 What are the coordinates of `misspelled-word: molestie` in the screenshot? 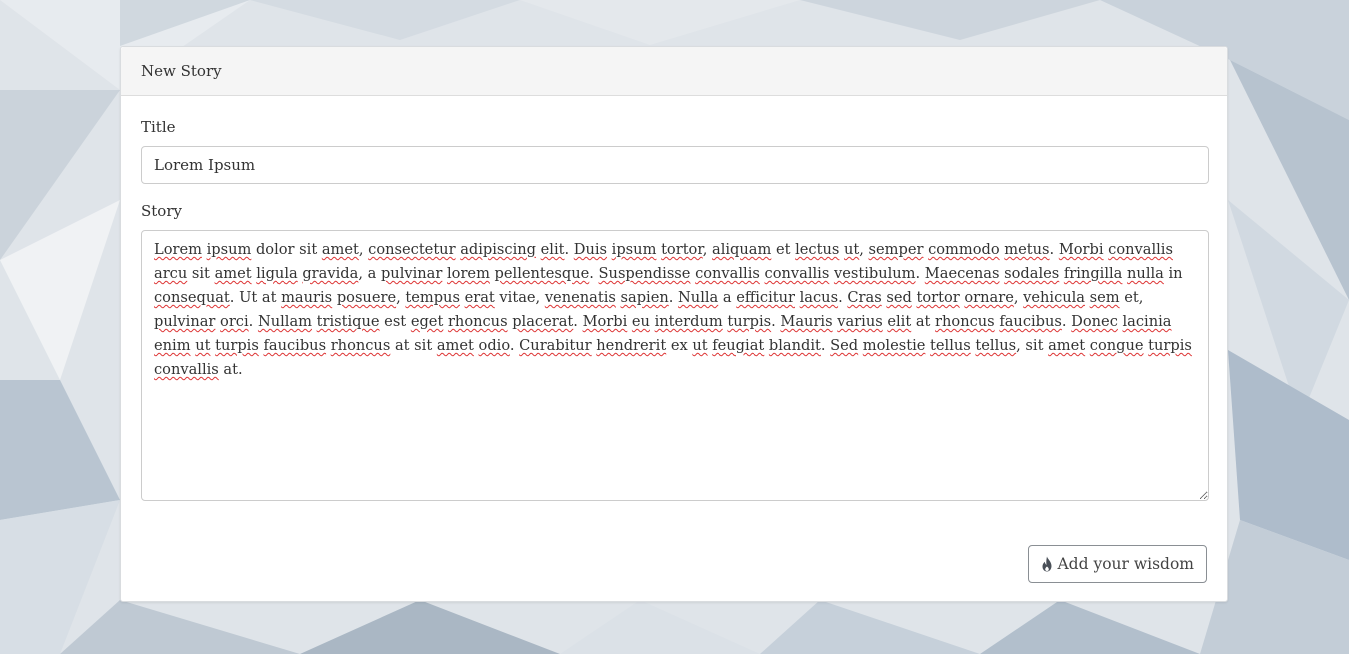 It's located at (894, 345).